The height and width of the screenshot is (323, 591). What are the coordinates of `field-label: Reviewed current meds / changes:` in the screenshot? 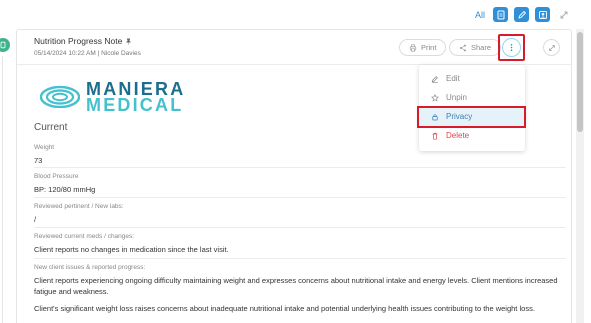 It's located at (84, 236).